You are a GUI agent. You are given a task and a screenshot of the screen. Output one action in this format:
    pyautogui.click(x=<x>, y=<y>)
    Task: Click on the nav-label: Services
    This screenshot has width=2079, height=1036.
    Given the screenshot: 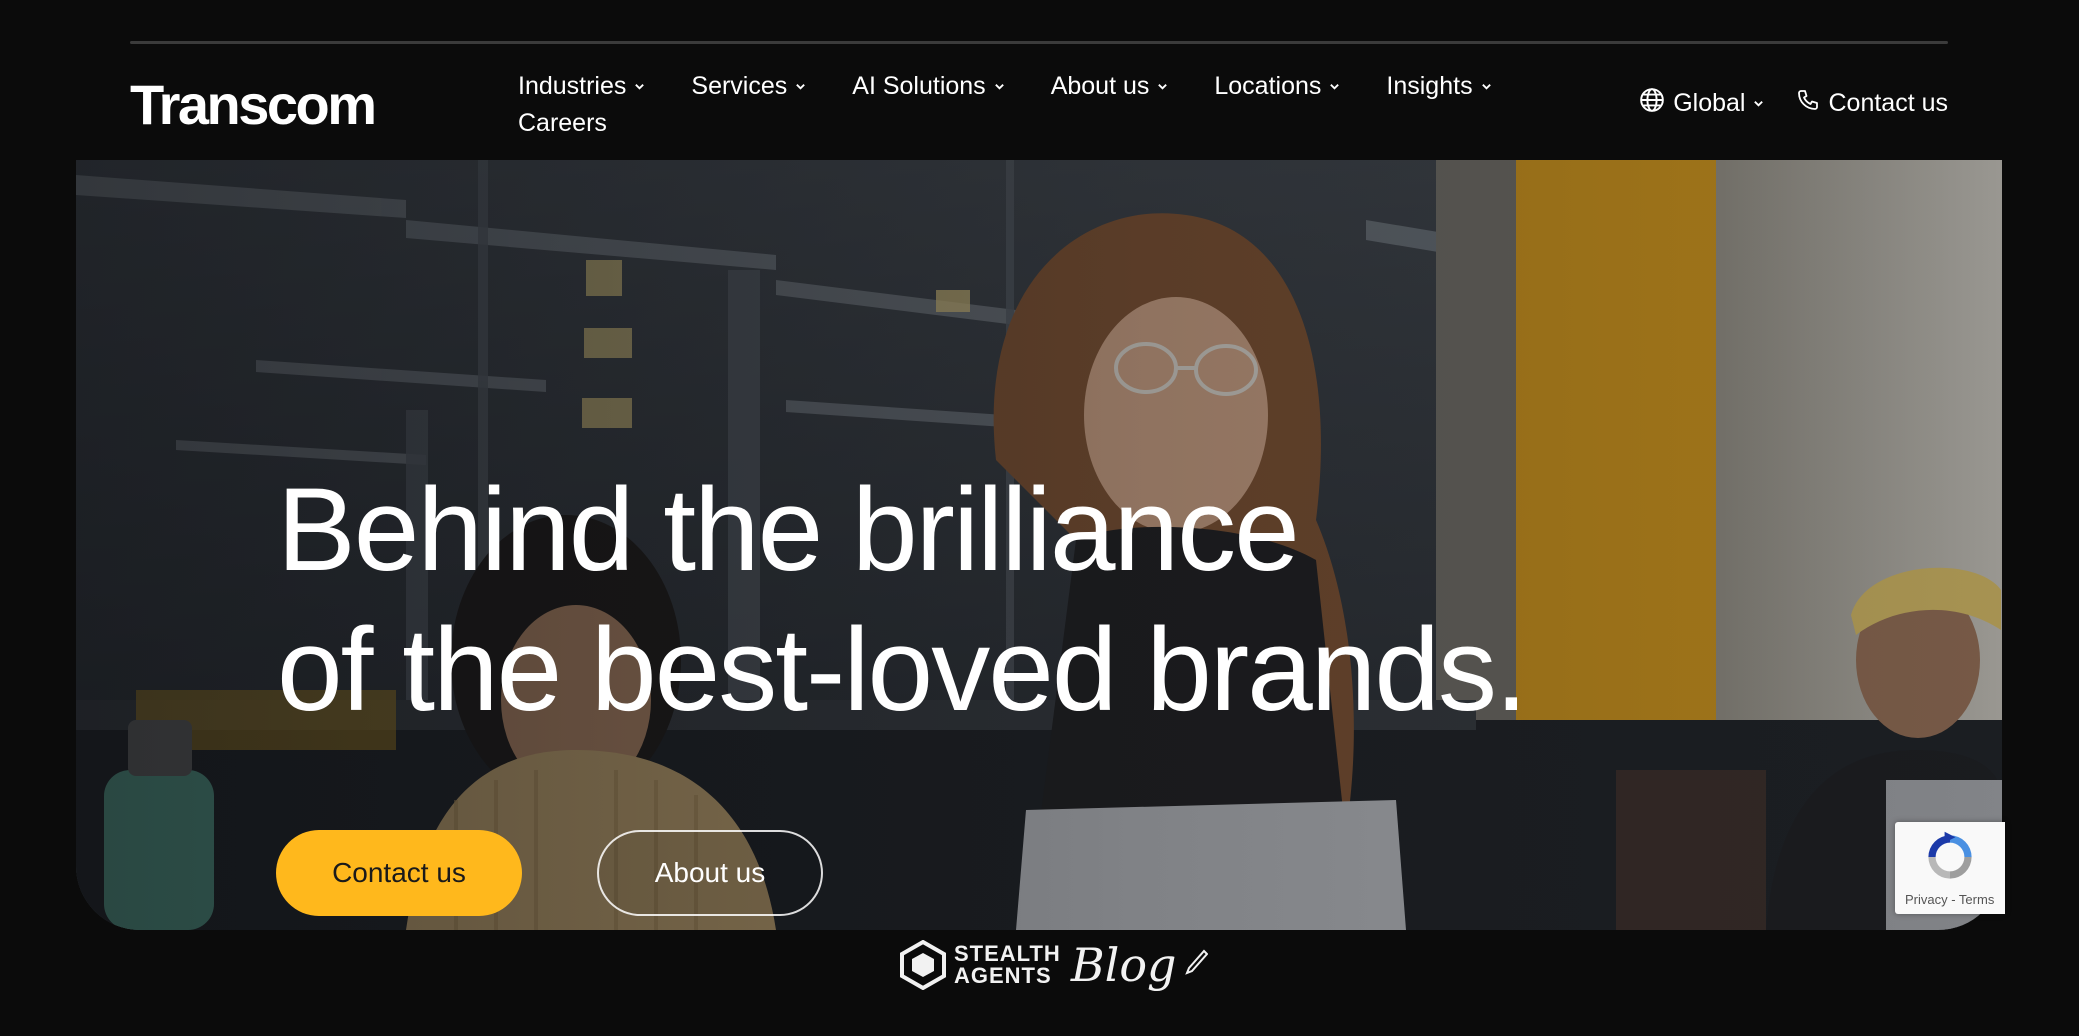 What is the action you would take?
    pyautogui.click(x=739, y=86)
    